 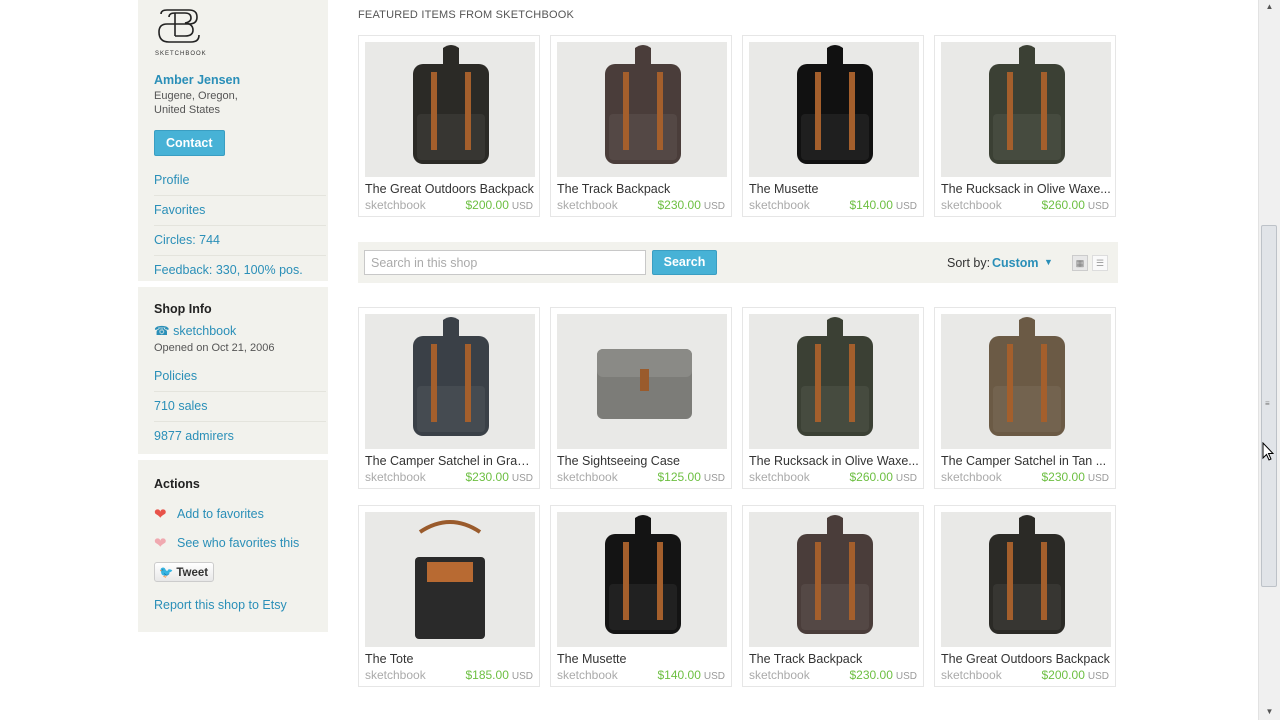 I want to click on scroll-up-arrow-icon: ▲, so click(x=1269, y=8).